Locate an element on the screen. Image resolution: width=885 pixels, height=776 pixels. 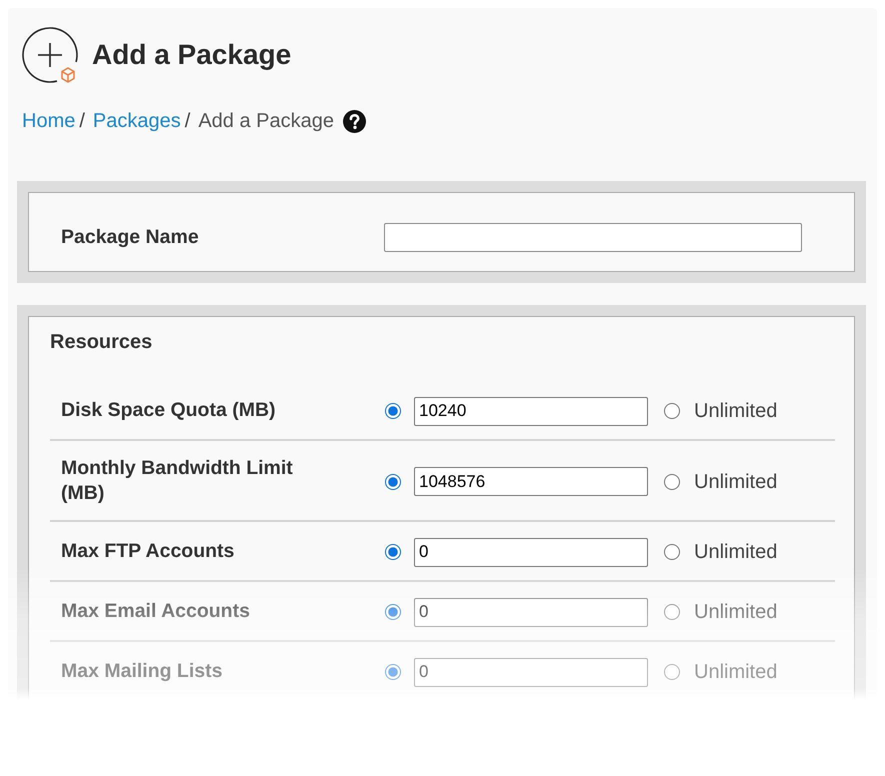
help-icon is located at coordinates (354, 121).